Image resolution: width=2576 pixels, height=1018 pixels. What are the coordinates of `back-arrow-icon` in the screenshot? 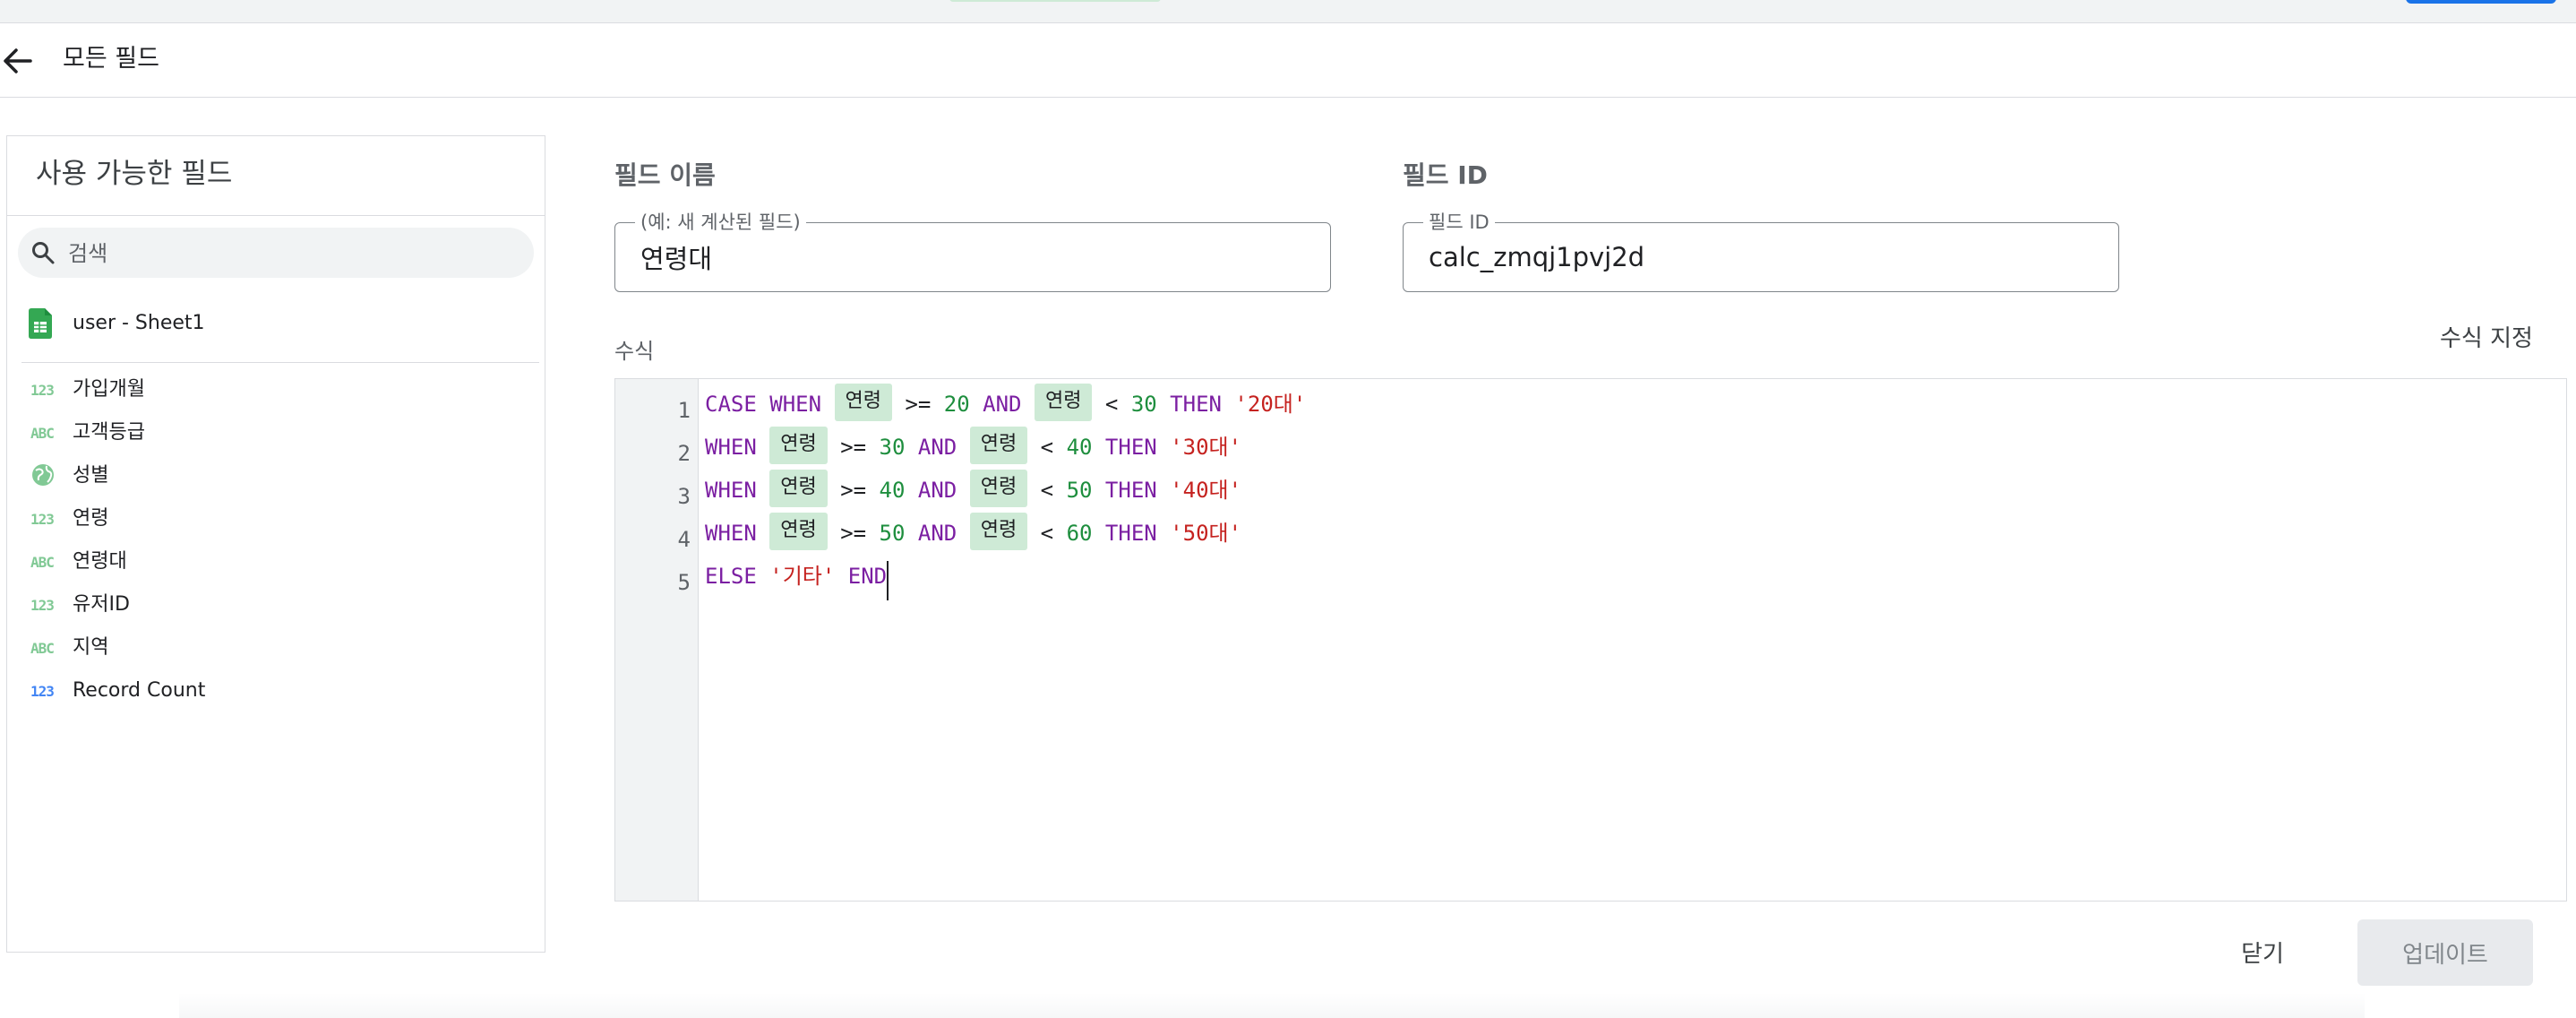 It's located at (18, 61).